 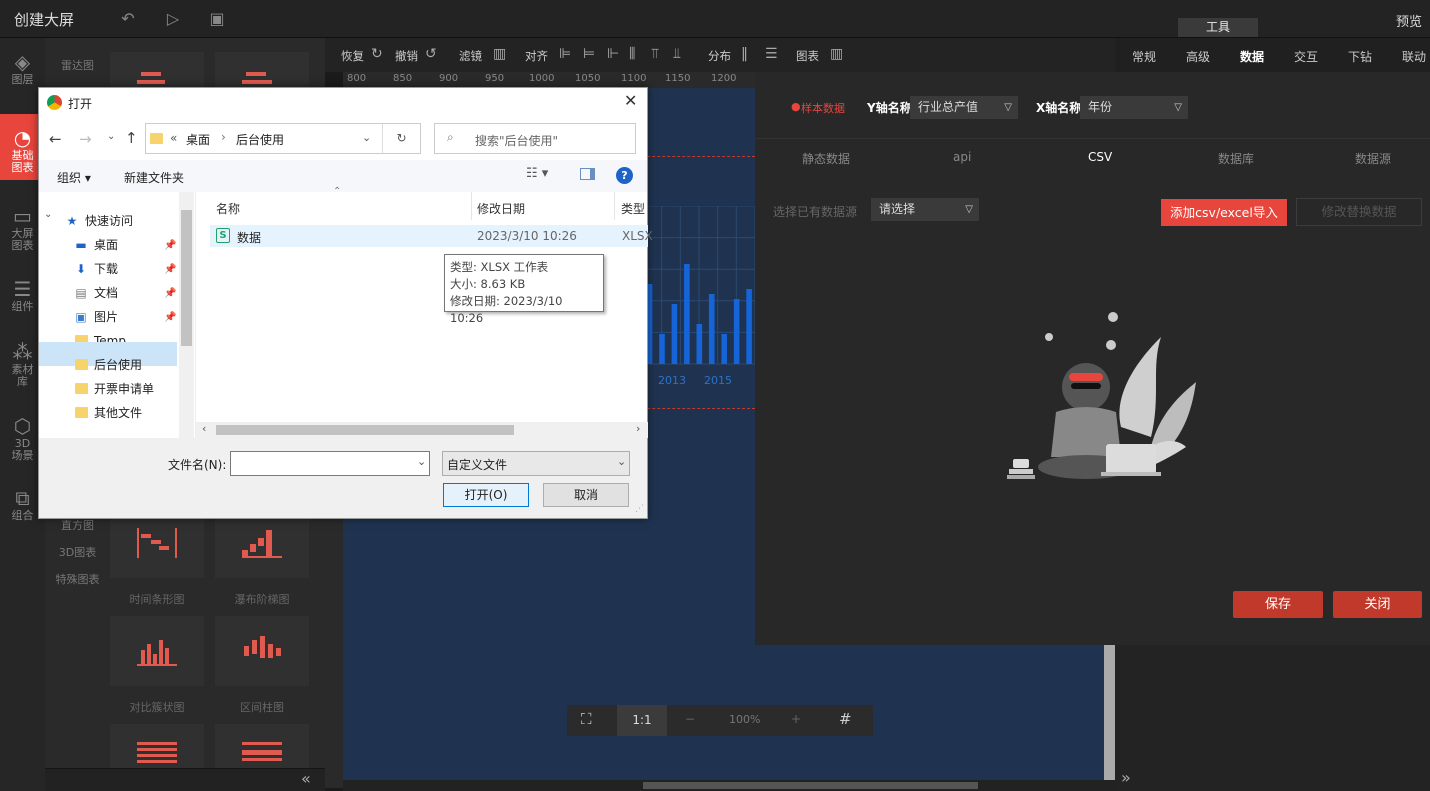 What do you see at coordinates (642, 720) in the screenshot?
I see `zoom-1to1-button: 1:1` at bounding box center [642, 720].